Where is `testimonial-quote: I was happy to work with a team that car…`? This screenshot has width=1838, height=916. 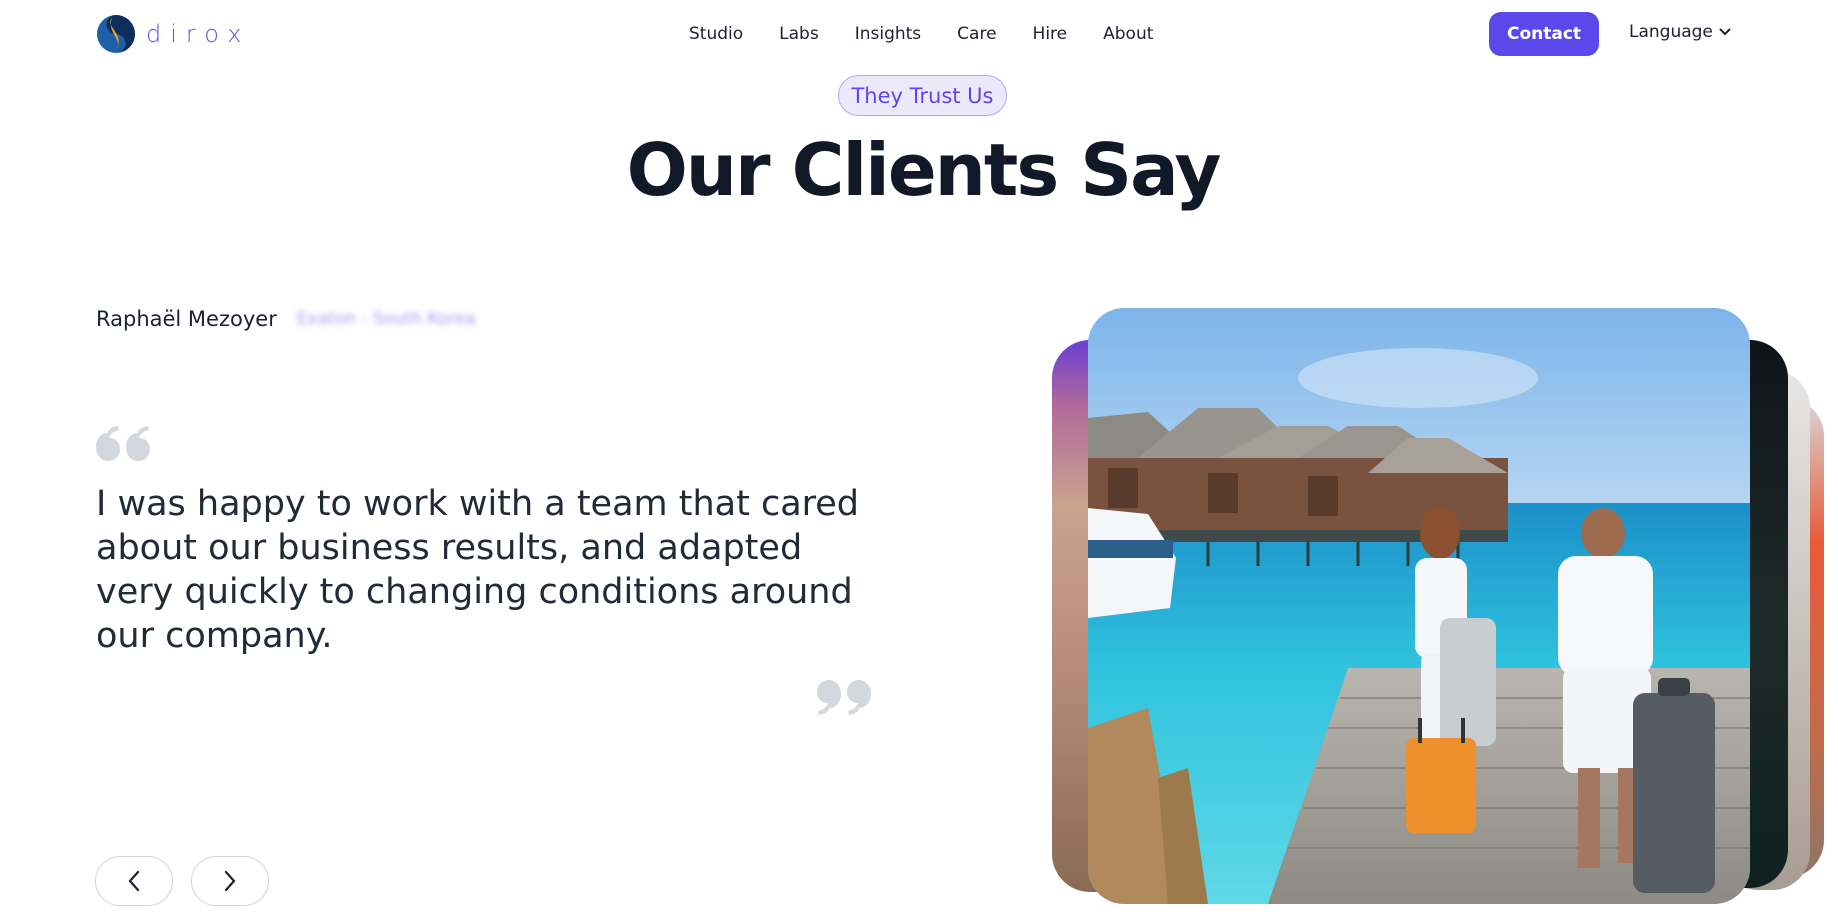
testimonial-quote: I was happy to work with a team that car… is located at coordinates (478, 570).